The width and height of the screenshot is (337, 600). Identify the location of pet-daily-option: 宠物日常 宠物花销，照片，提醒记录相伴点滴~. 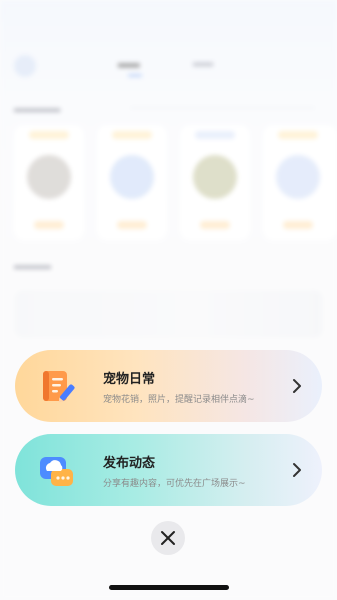
(168, 386).